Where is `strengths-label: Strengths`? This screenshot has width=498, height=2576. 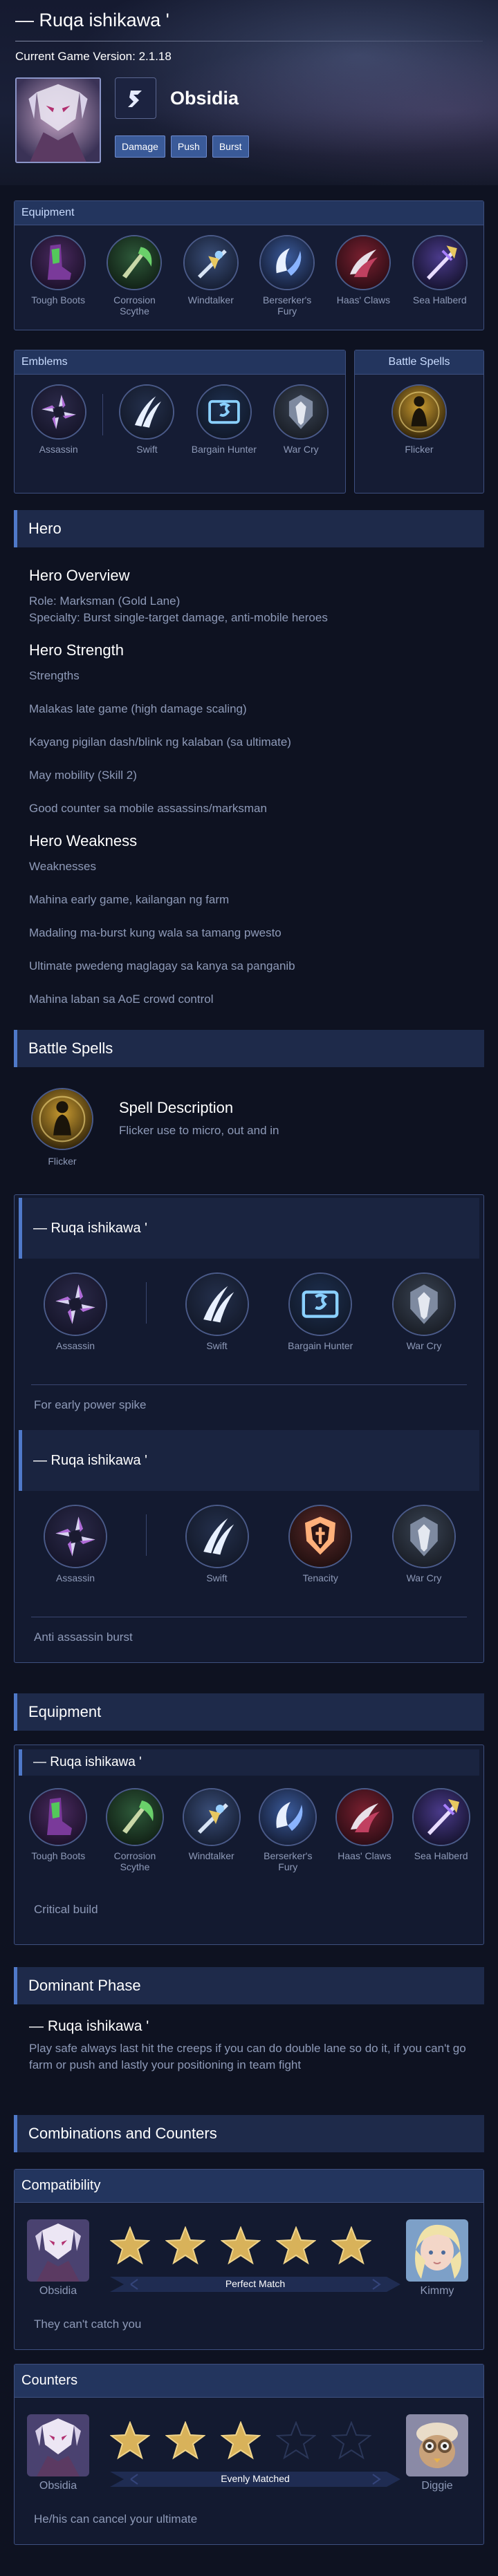 strengths-label: Strengths is located at coordinates (54, 675).